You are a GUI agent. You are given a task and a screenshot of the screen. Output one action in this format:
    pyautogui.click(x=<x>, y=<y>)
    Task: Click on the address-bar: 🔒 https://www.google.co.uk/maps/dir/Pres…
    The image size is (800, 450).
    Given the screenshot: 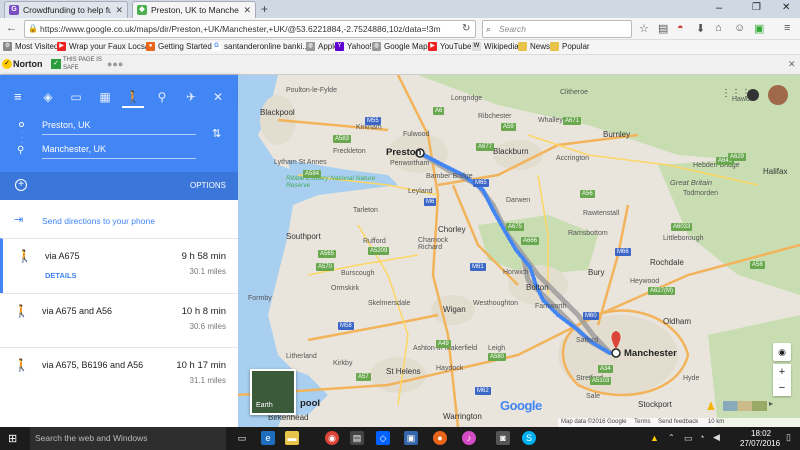 What is the action you would take?
    pyautogui.click(x=250, y=29)
    